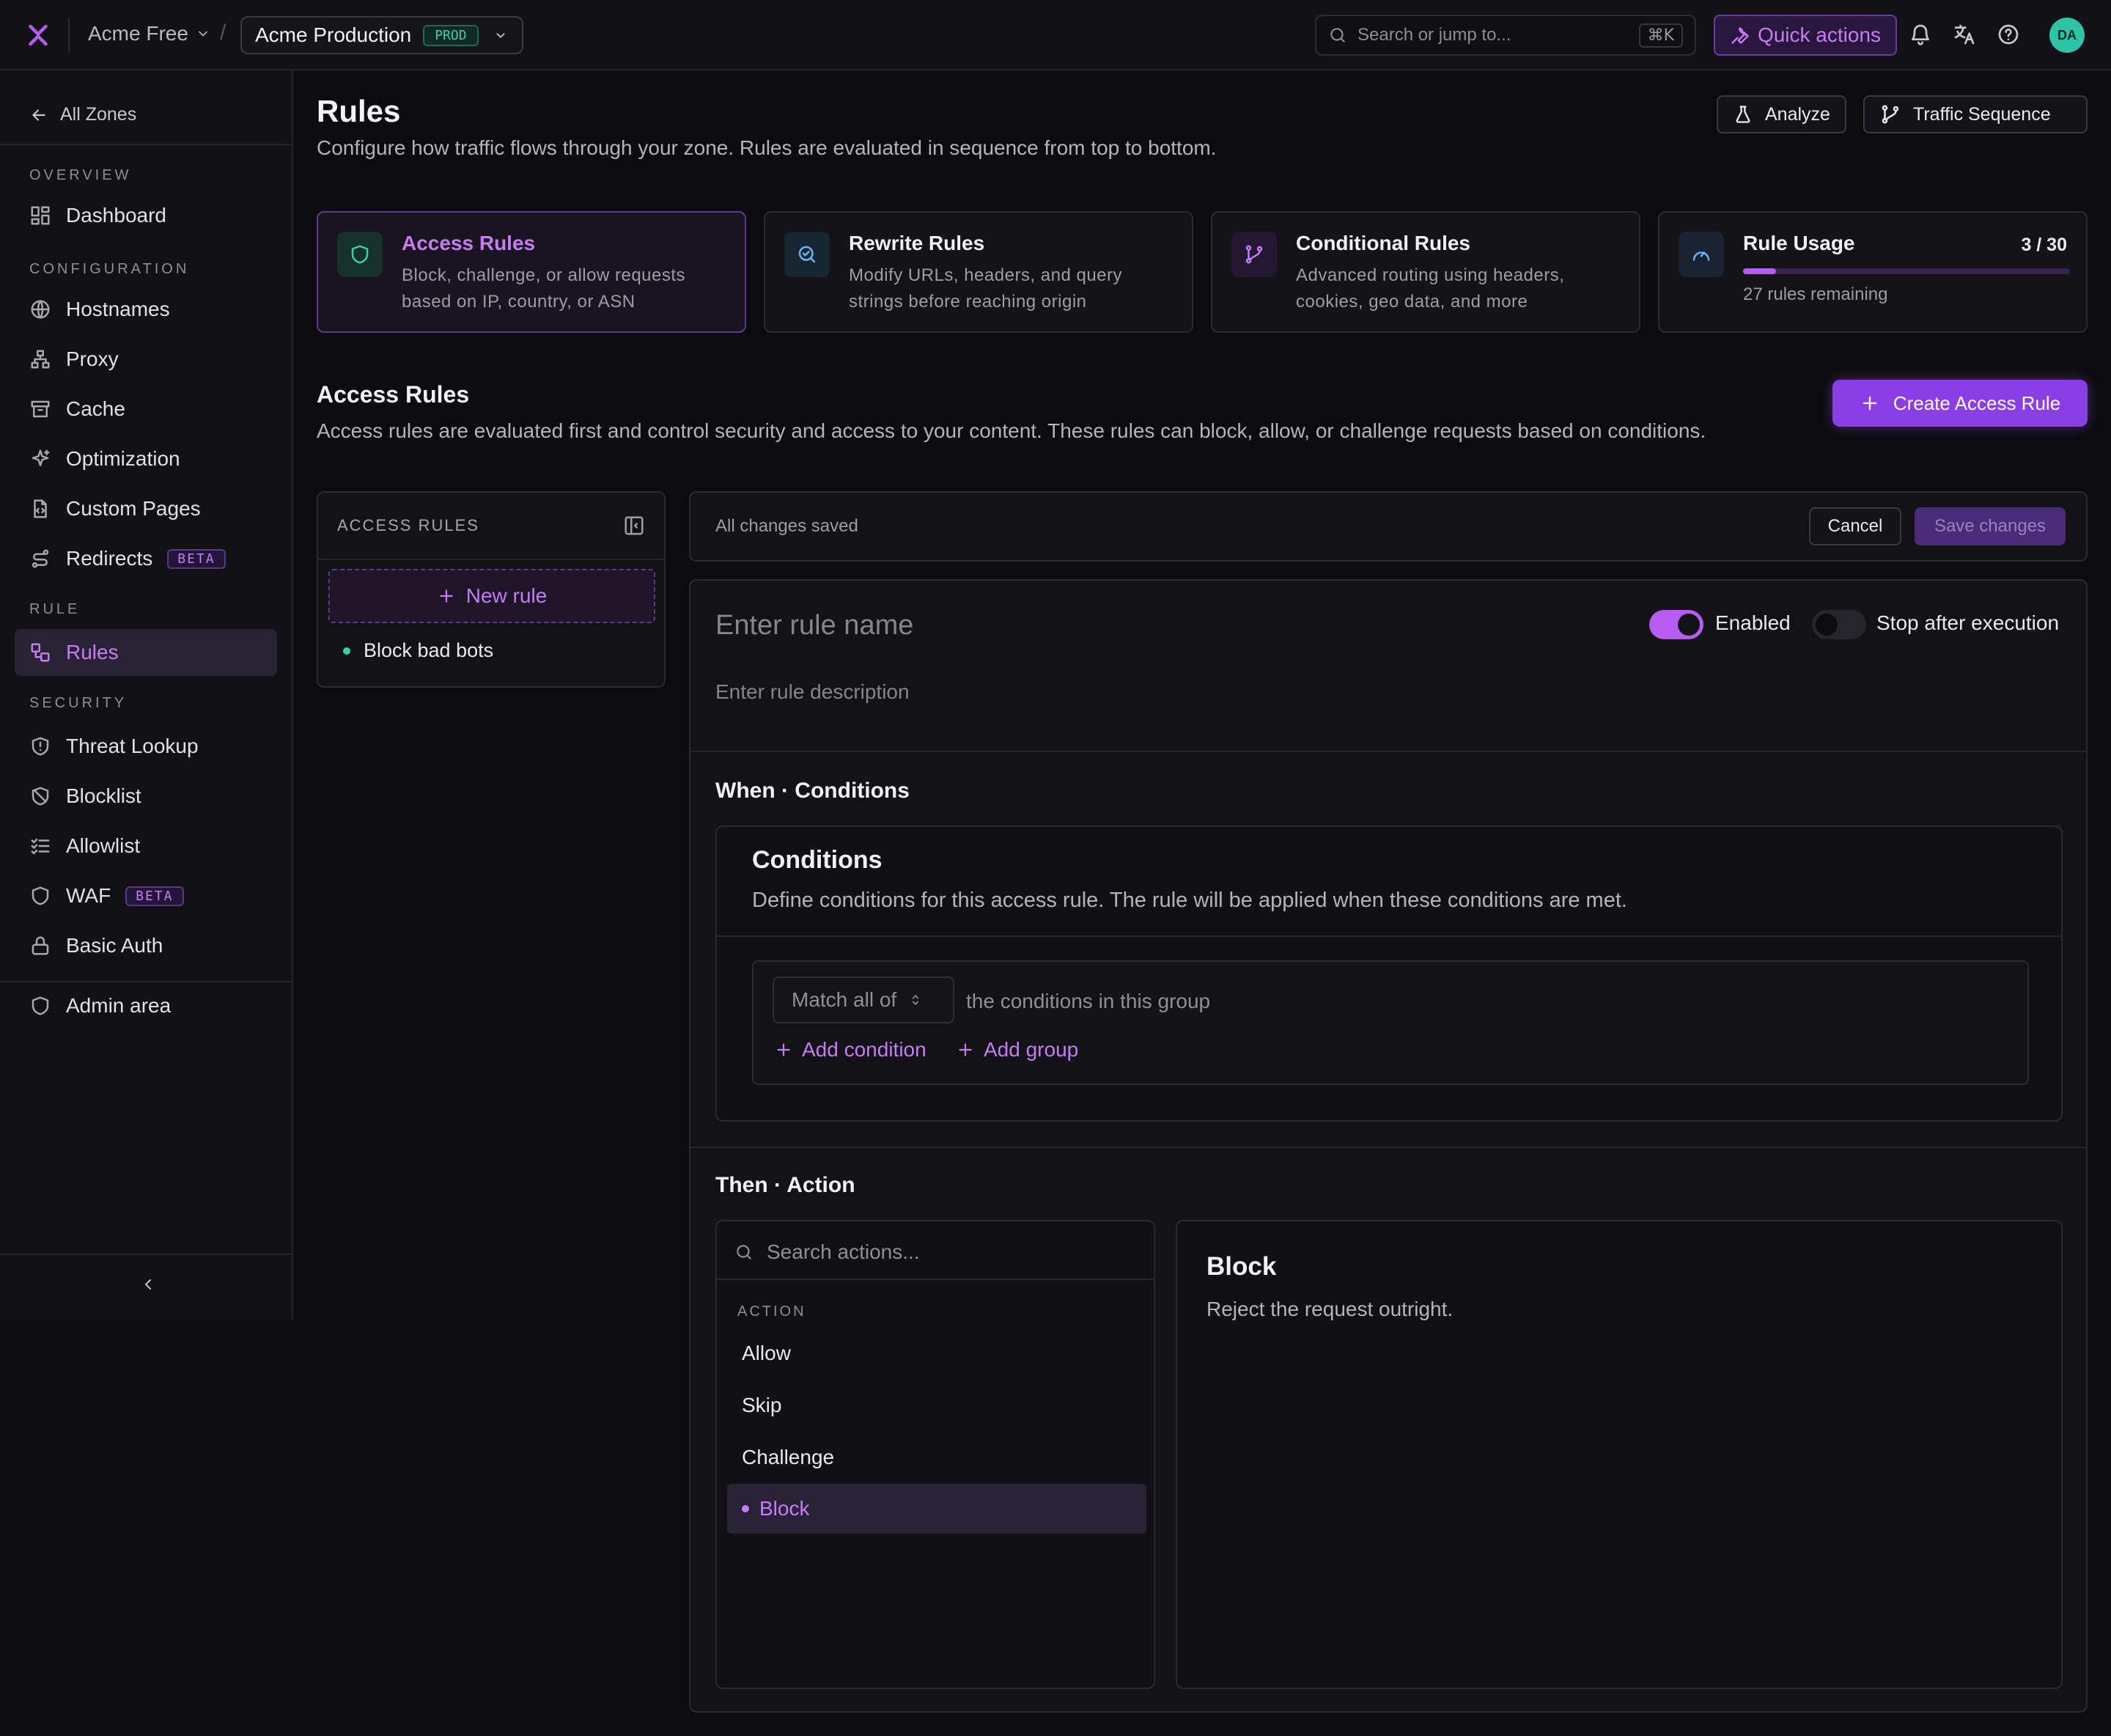 The height and width of the screenshot is (1736, 2111). What do you see at coordinates (1017, 1050) in the screenshot?
I see `add-group-button: Add group` at bounding box center [1017, 1050].